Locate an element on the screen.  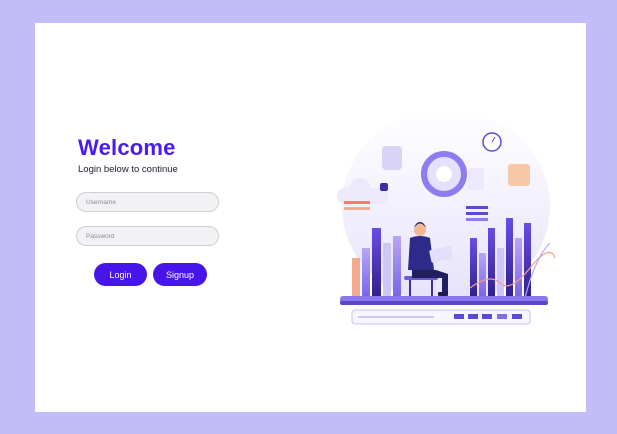
username-input is located at coordinates (147, 202).